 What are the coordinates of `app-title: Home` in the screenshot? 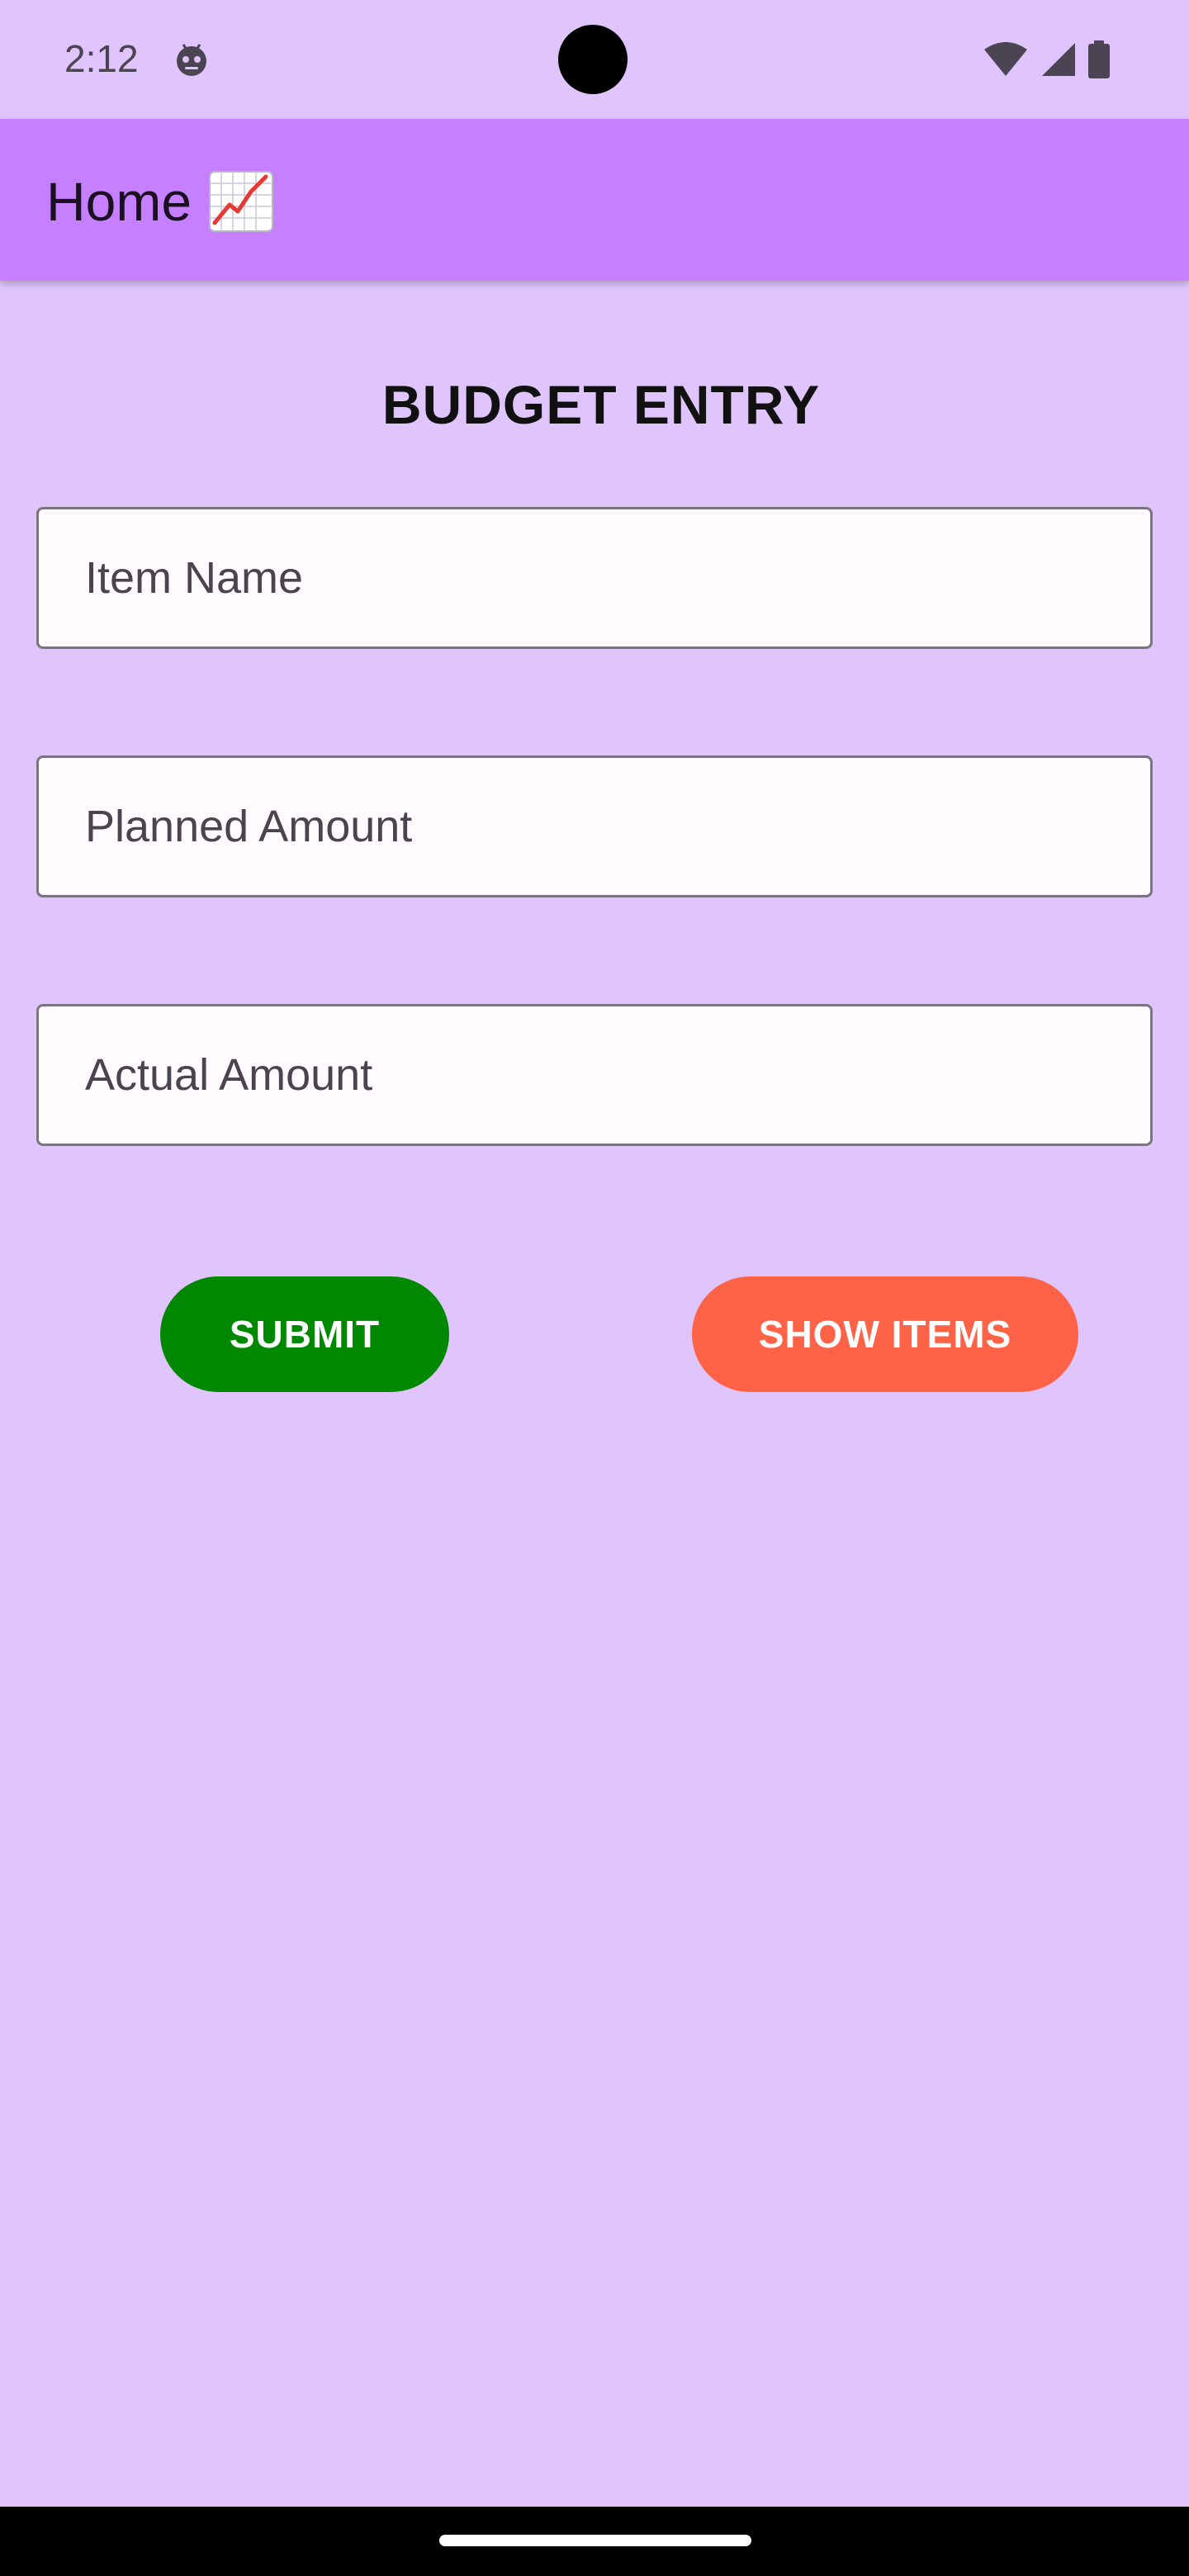 It's located at (160, 201).